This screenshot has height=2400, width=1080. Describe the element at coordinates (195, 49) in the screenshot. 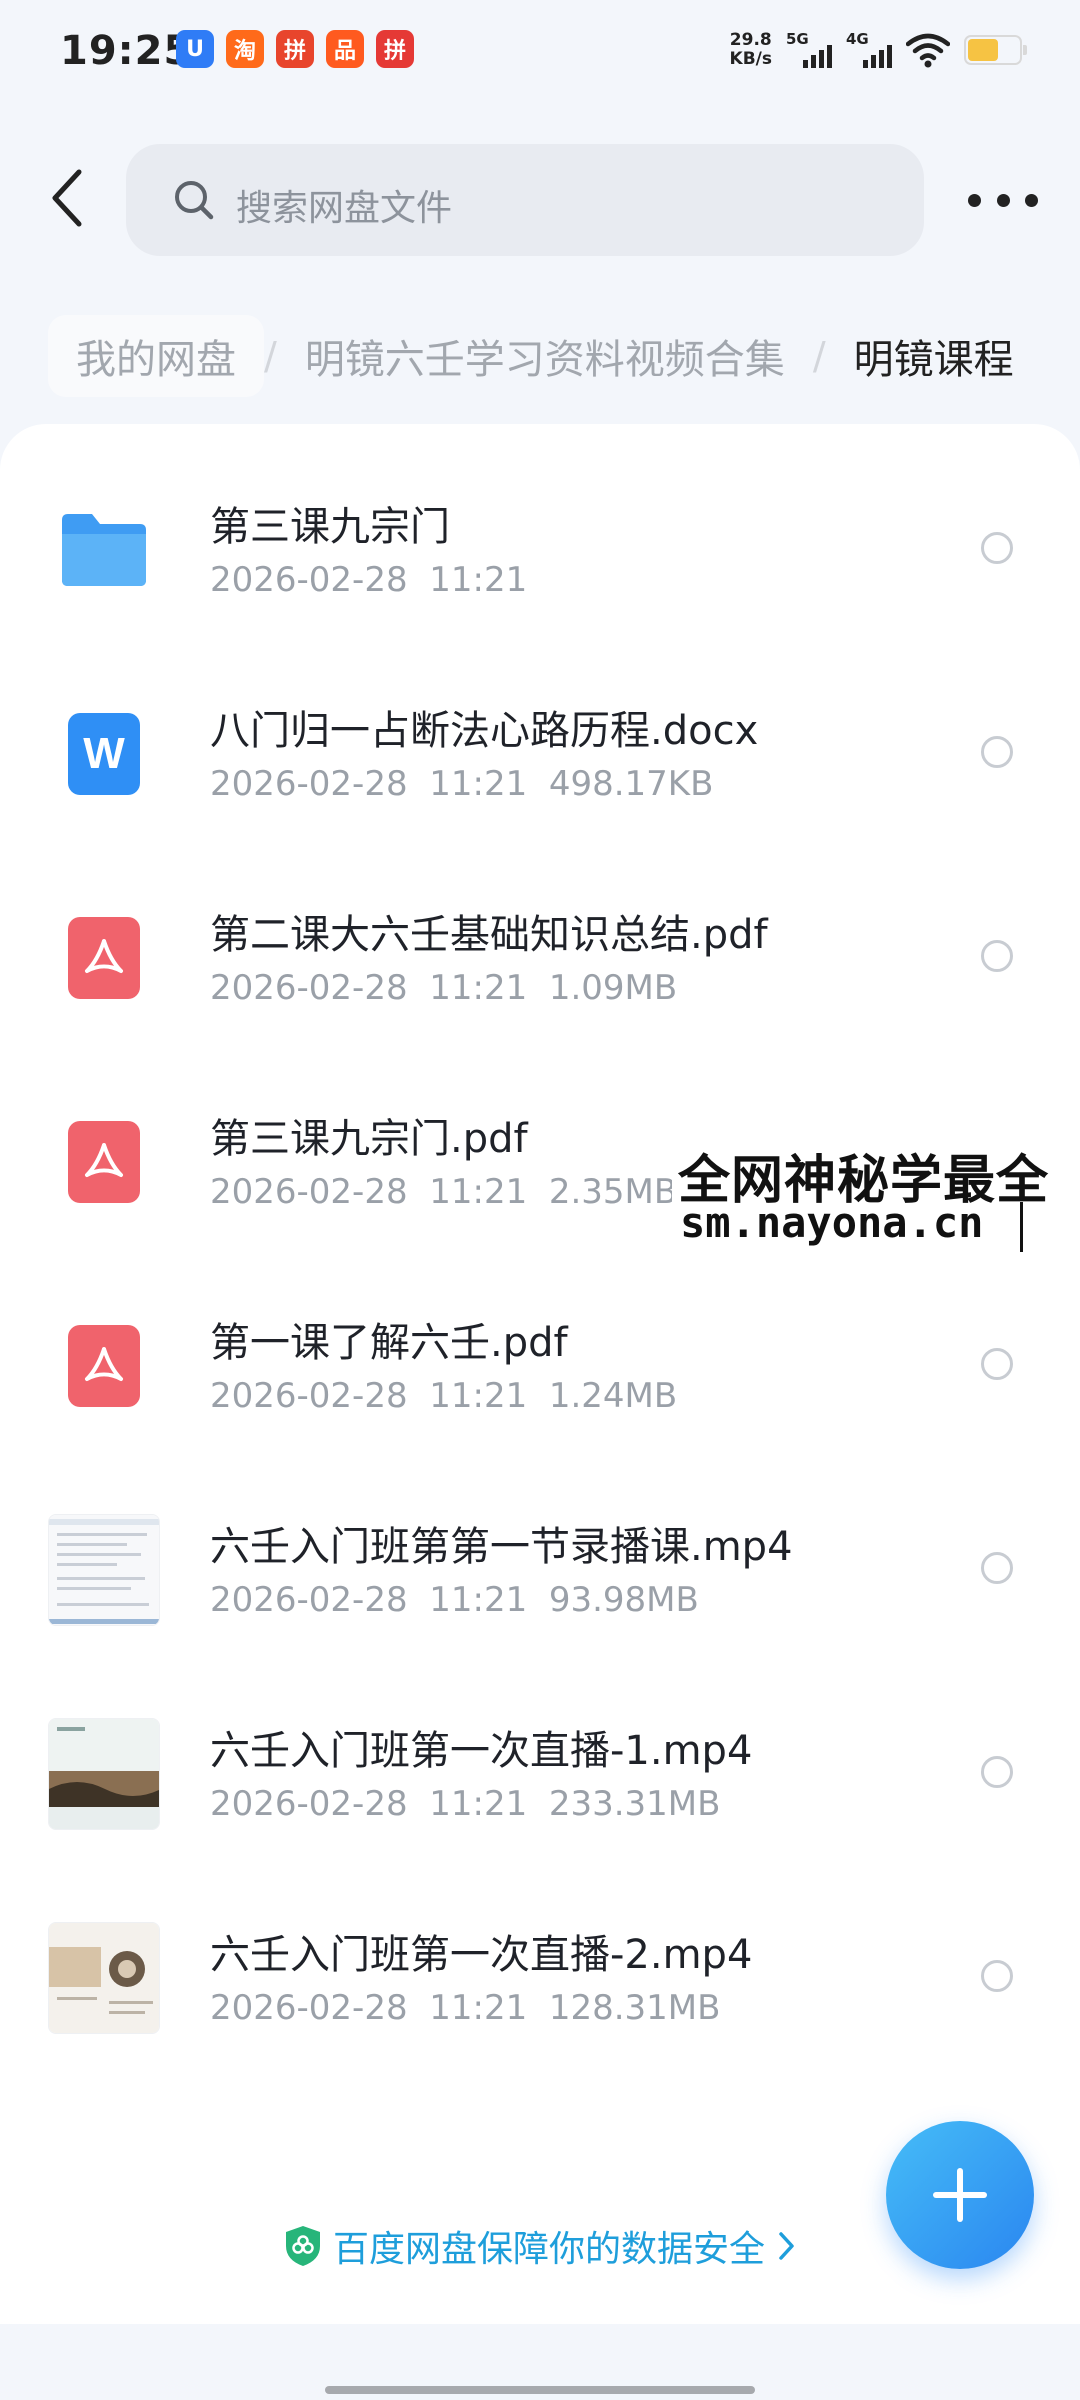

I see `app-notification-icon: U` at that location.